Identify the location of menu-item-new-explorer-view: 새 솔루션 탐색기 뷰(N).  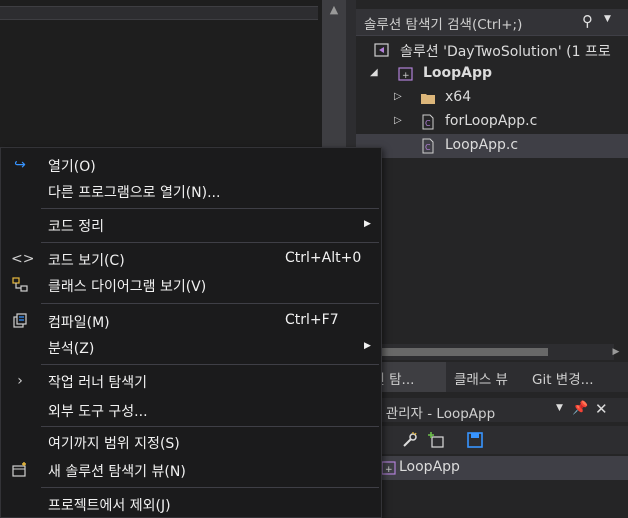
(191, 470).